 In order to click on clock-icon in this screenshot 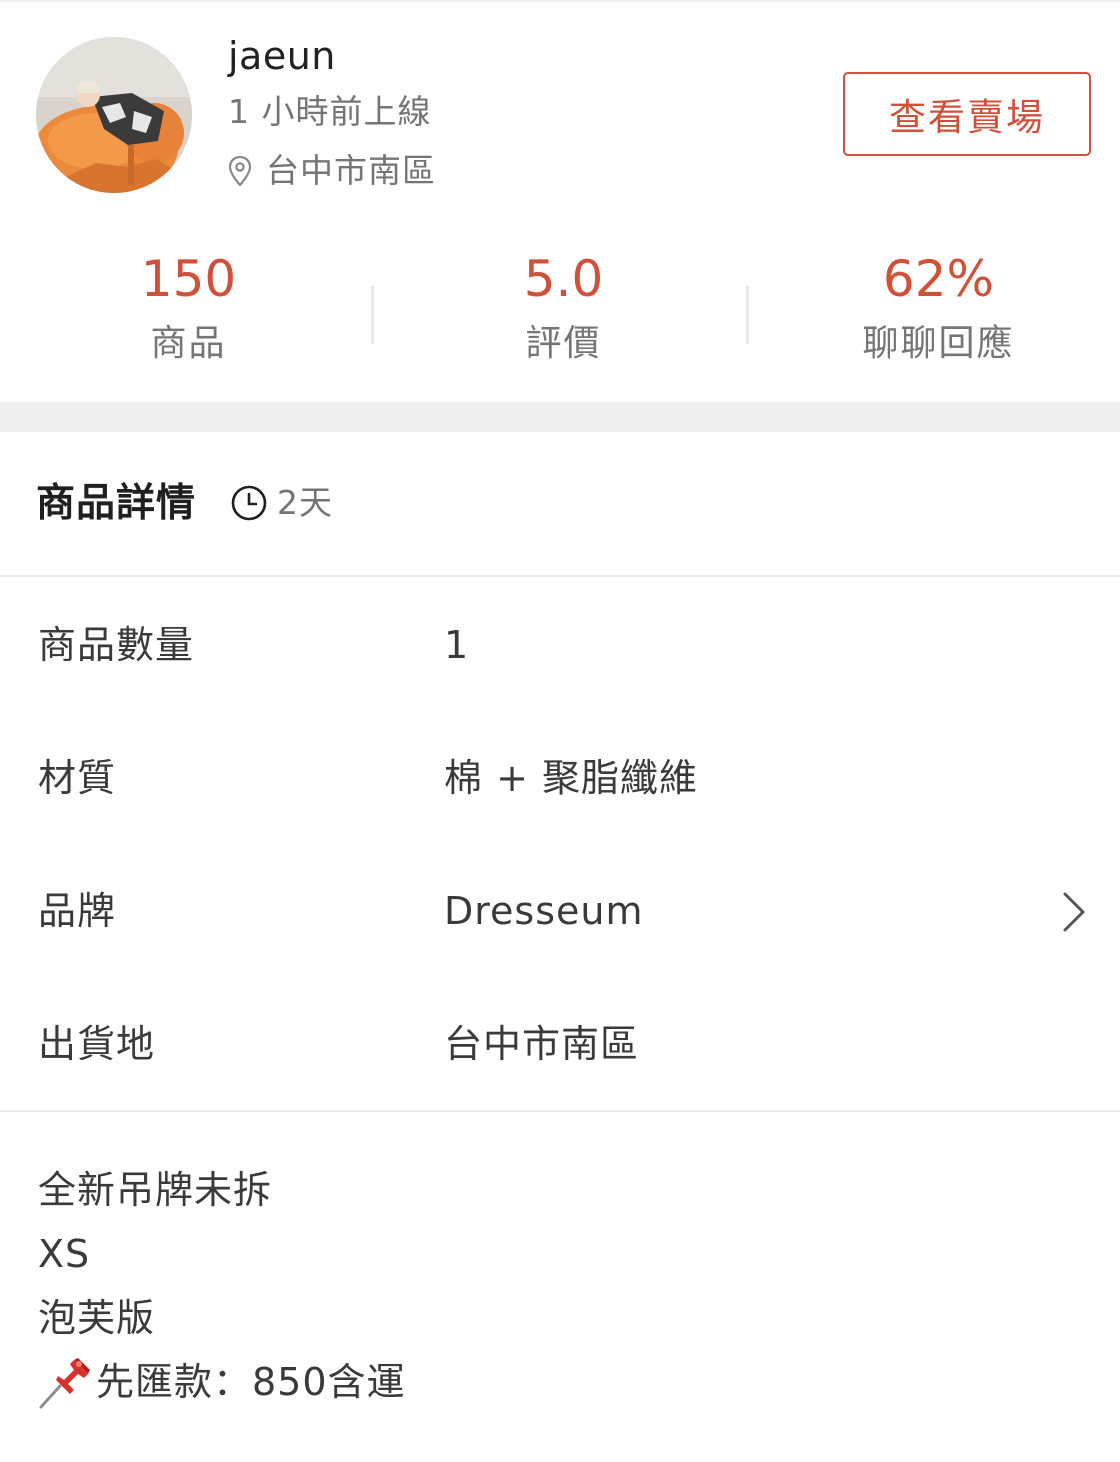, I will do `click(249, 503)`.